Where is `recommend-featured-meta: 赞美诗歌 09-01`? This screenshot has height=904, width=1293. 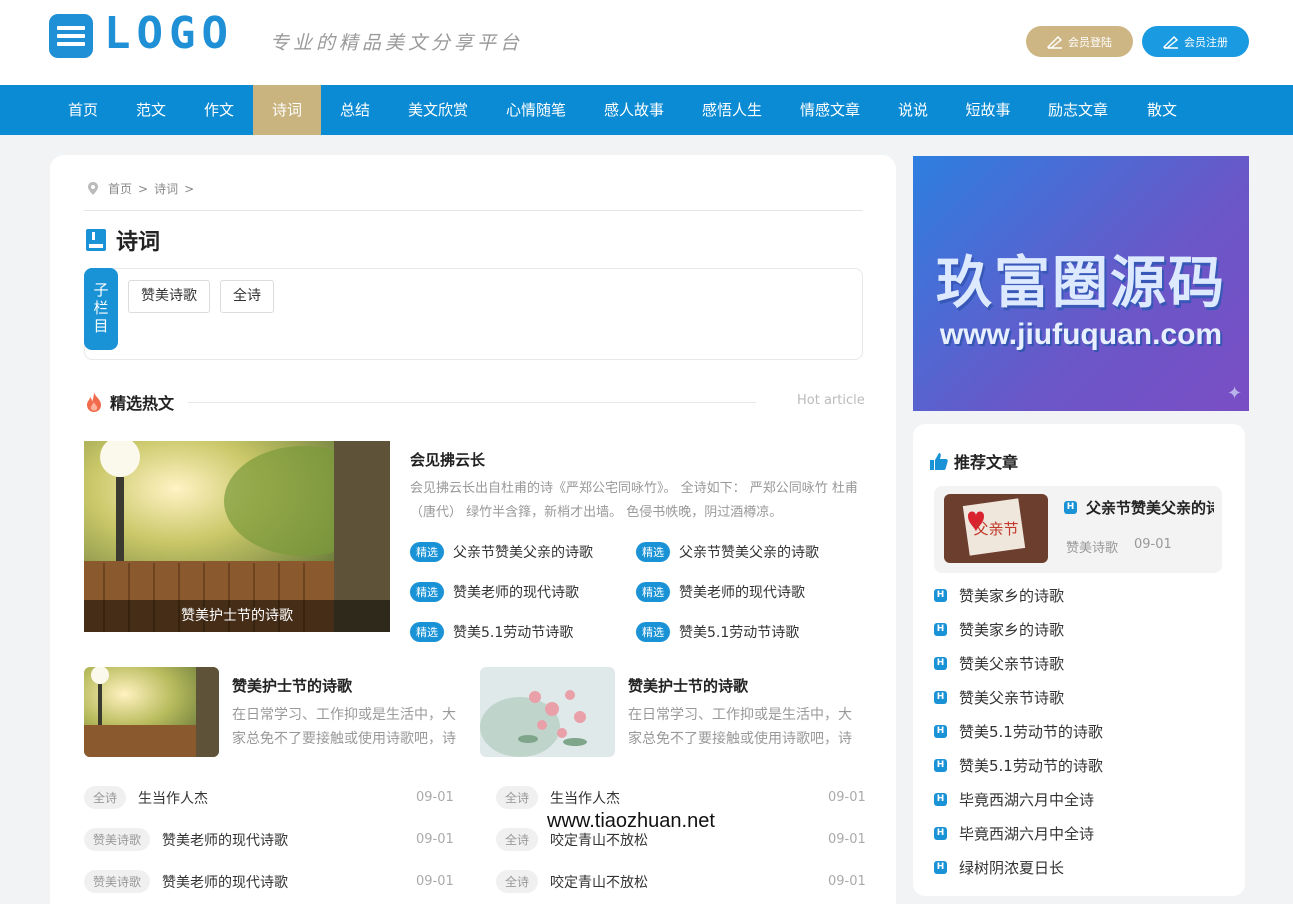 recommend-featured-meta: 赞美诗歌 09-01 is located at coordinates (1119, 546).